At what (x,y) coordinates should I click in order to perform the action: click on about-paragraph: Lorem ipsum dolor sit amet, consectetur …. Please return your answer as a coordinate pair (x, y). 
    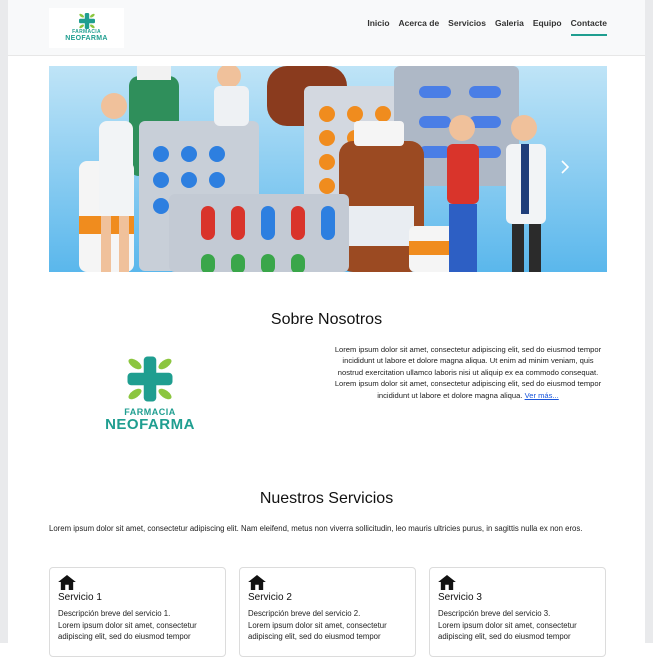
    Looking at the image, I should click on (468, 372).